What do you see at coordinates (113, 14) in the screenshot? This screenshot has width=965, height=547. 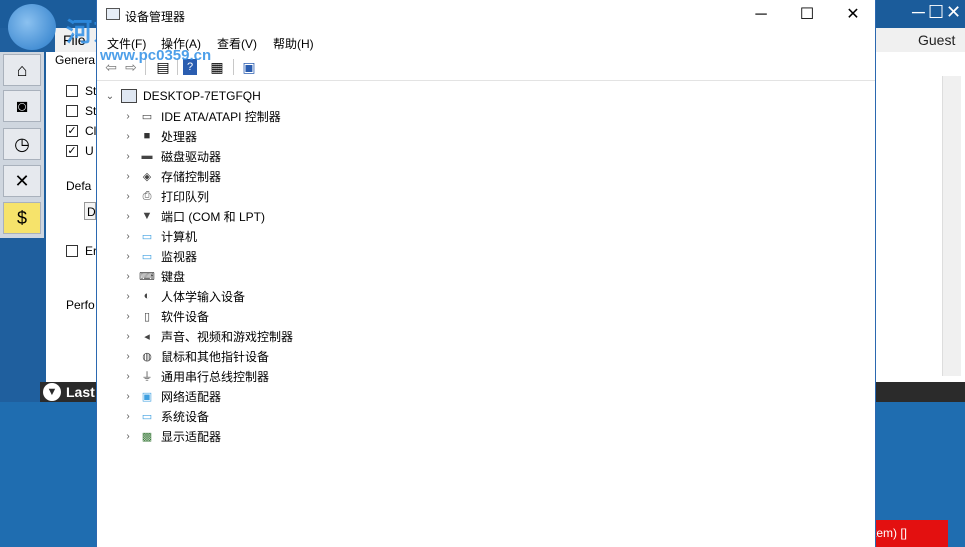 I see `device-manager-icon` at bounding box center [113, 14].